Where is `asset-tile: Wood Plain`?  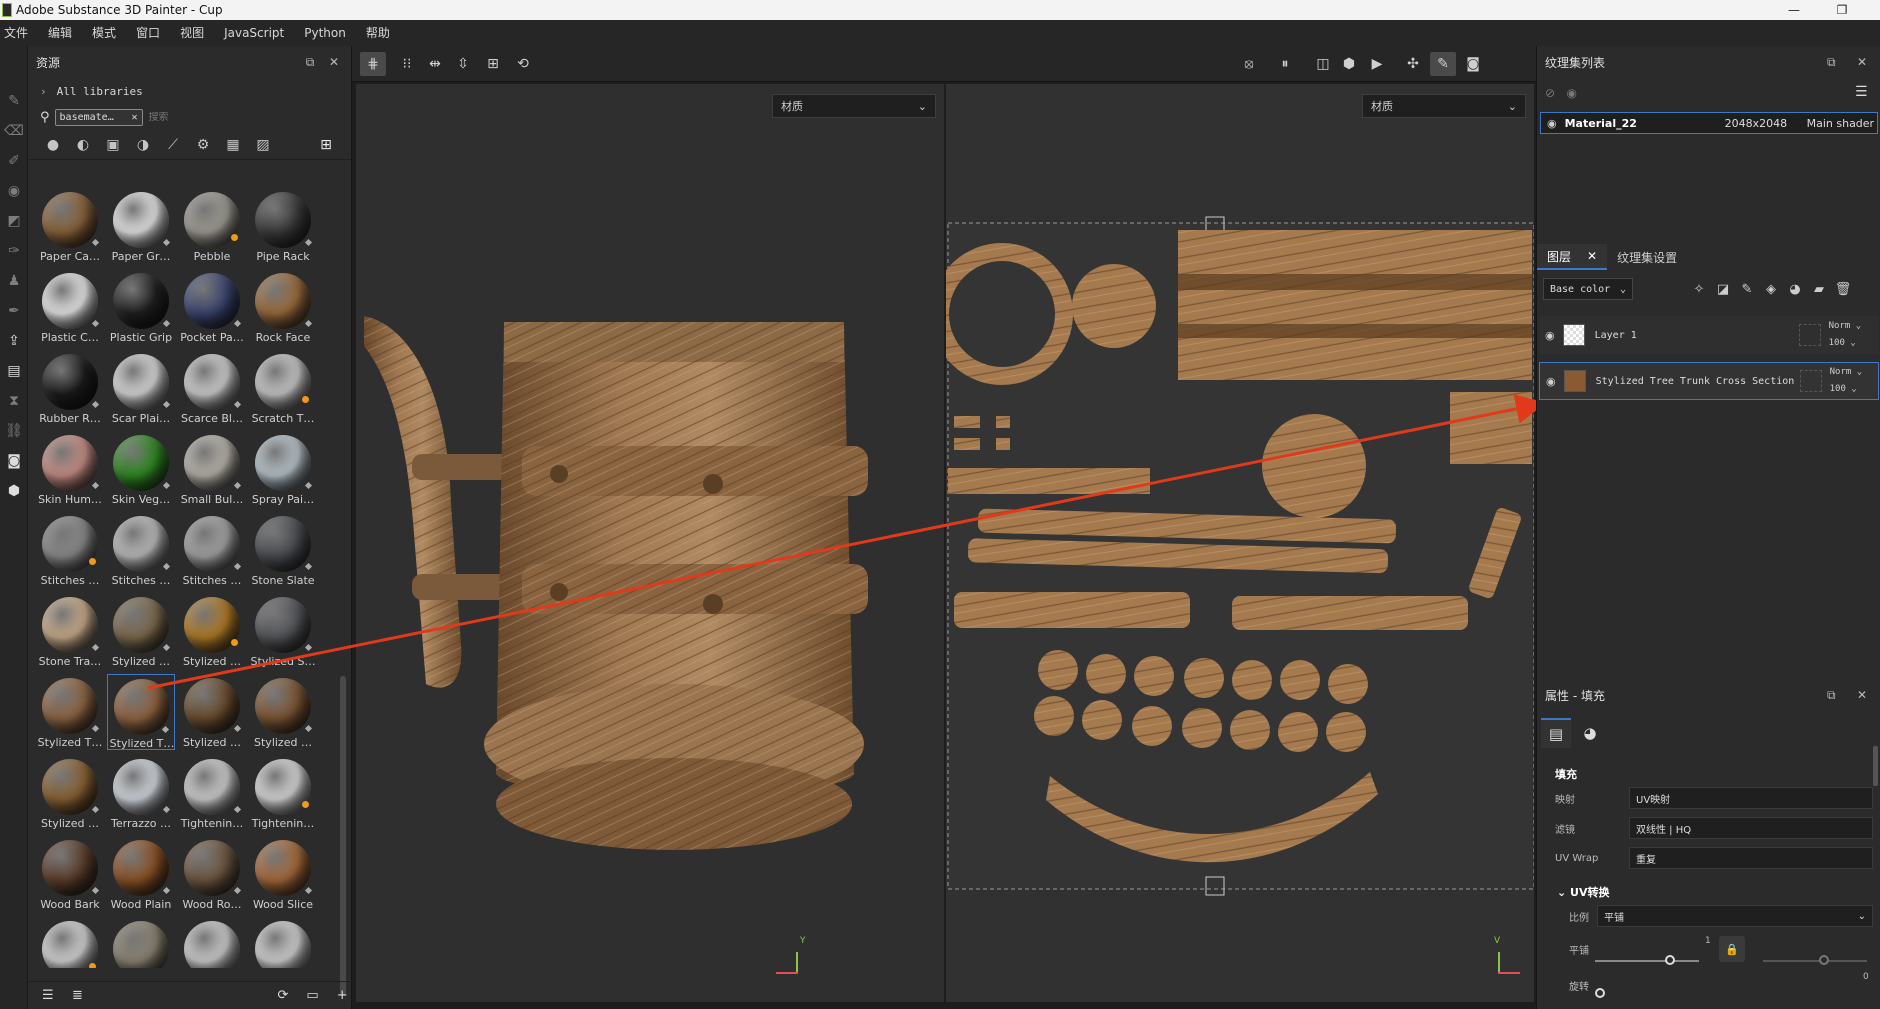 asset-tile: Wood Plain is located at coordinates (141, 874).